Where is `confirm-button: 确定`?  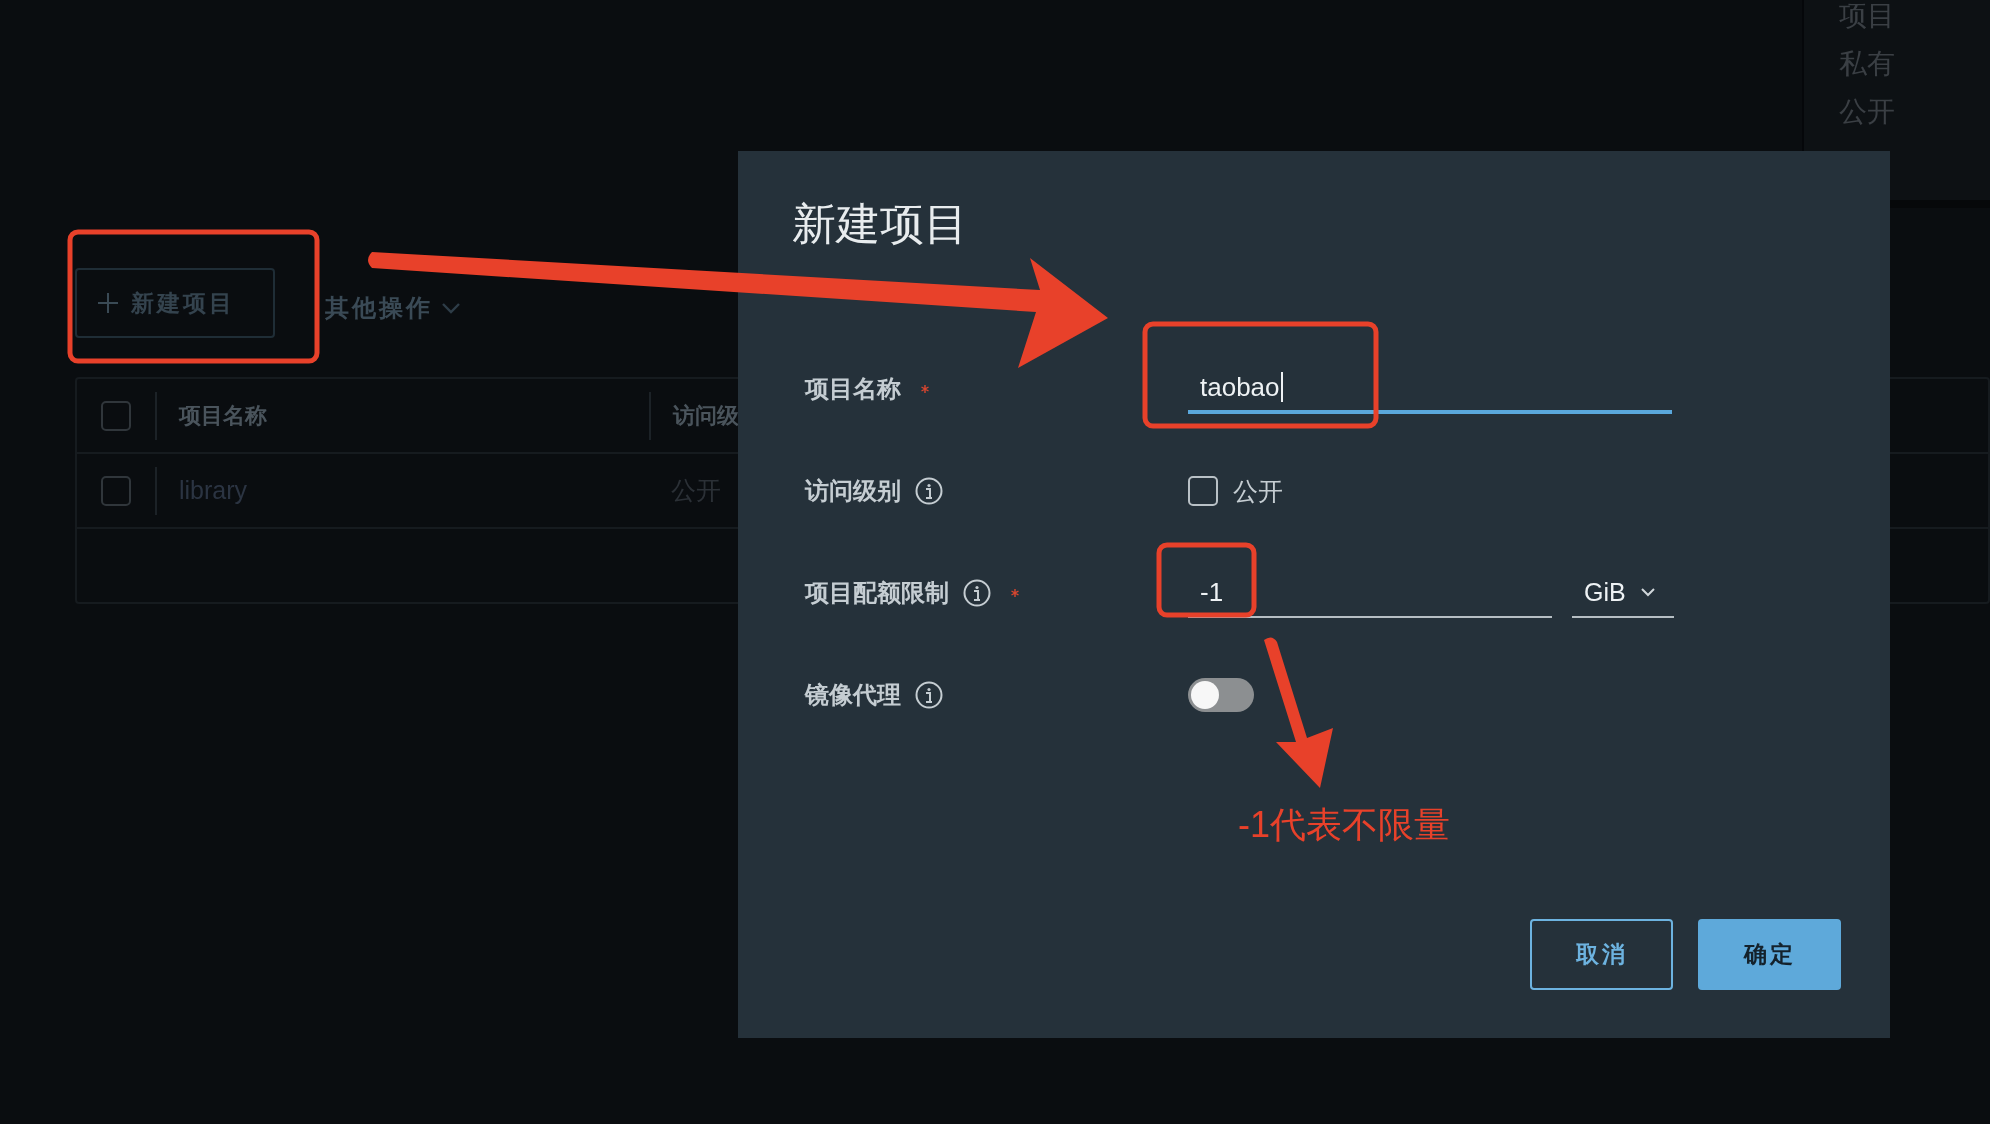 confirm-button: 确定 is located at coordinates (1769, 954).